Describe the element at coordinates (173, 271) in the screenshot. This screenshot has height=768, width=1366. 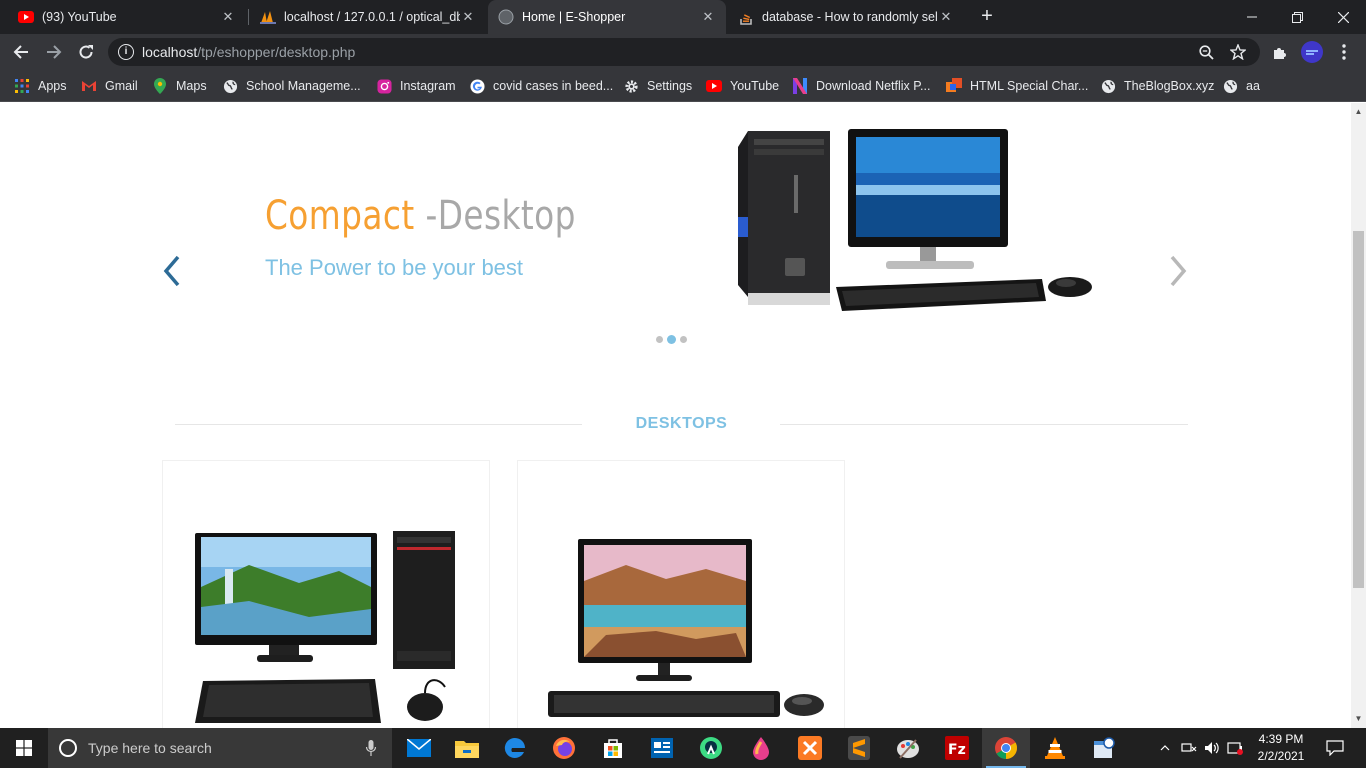
I see `slider-prev-arrow-icon` at that location.